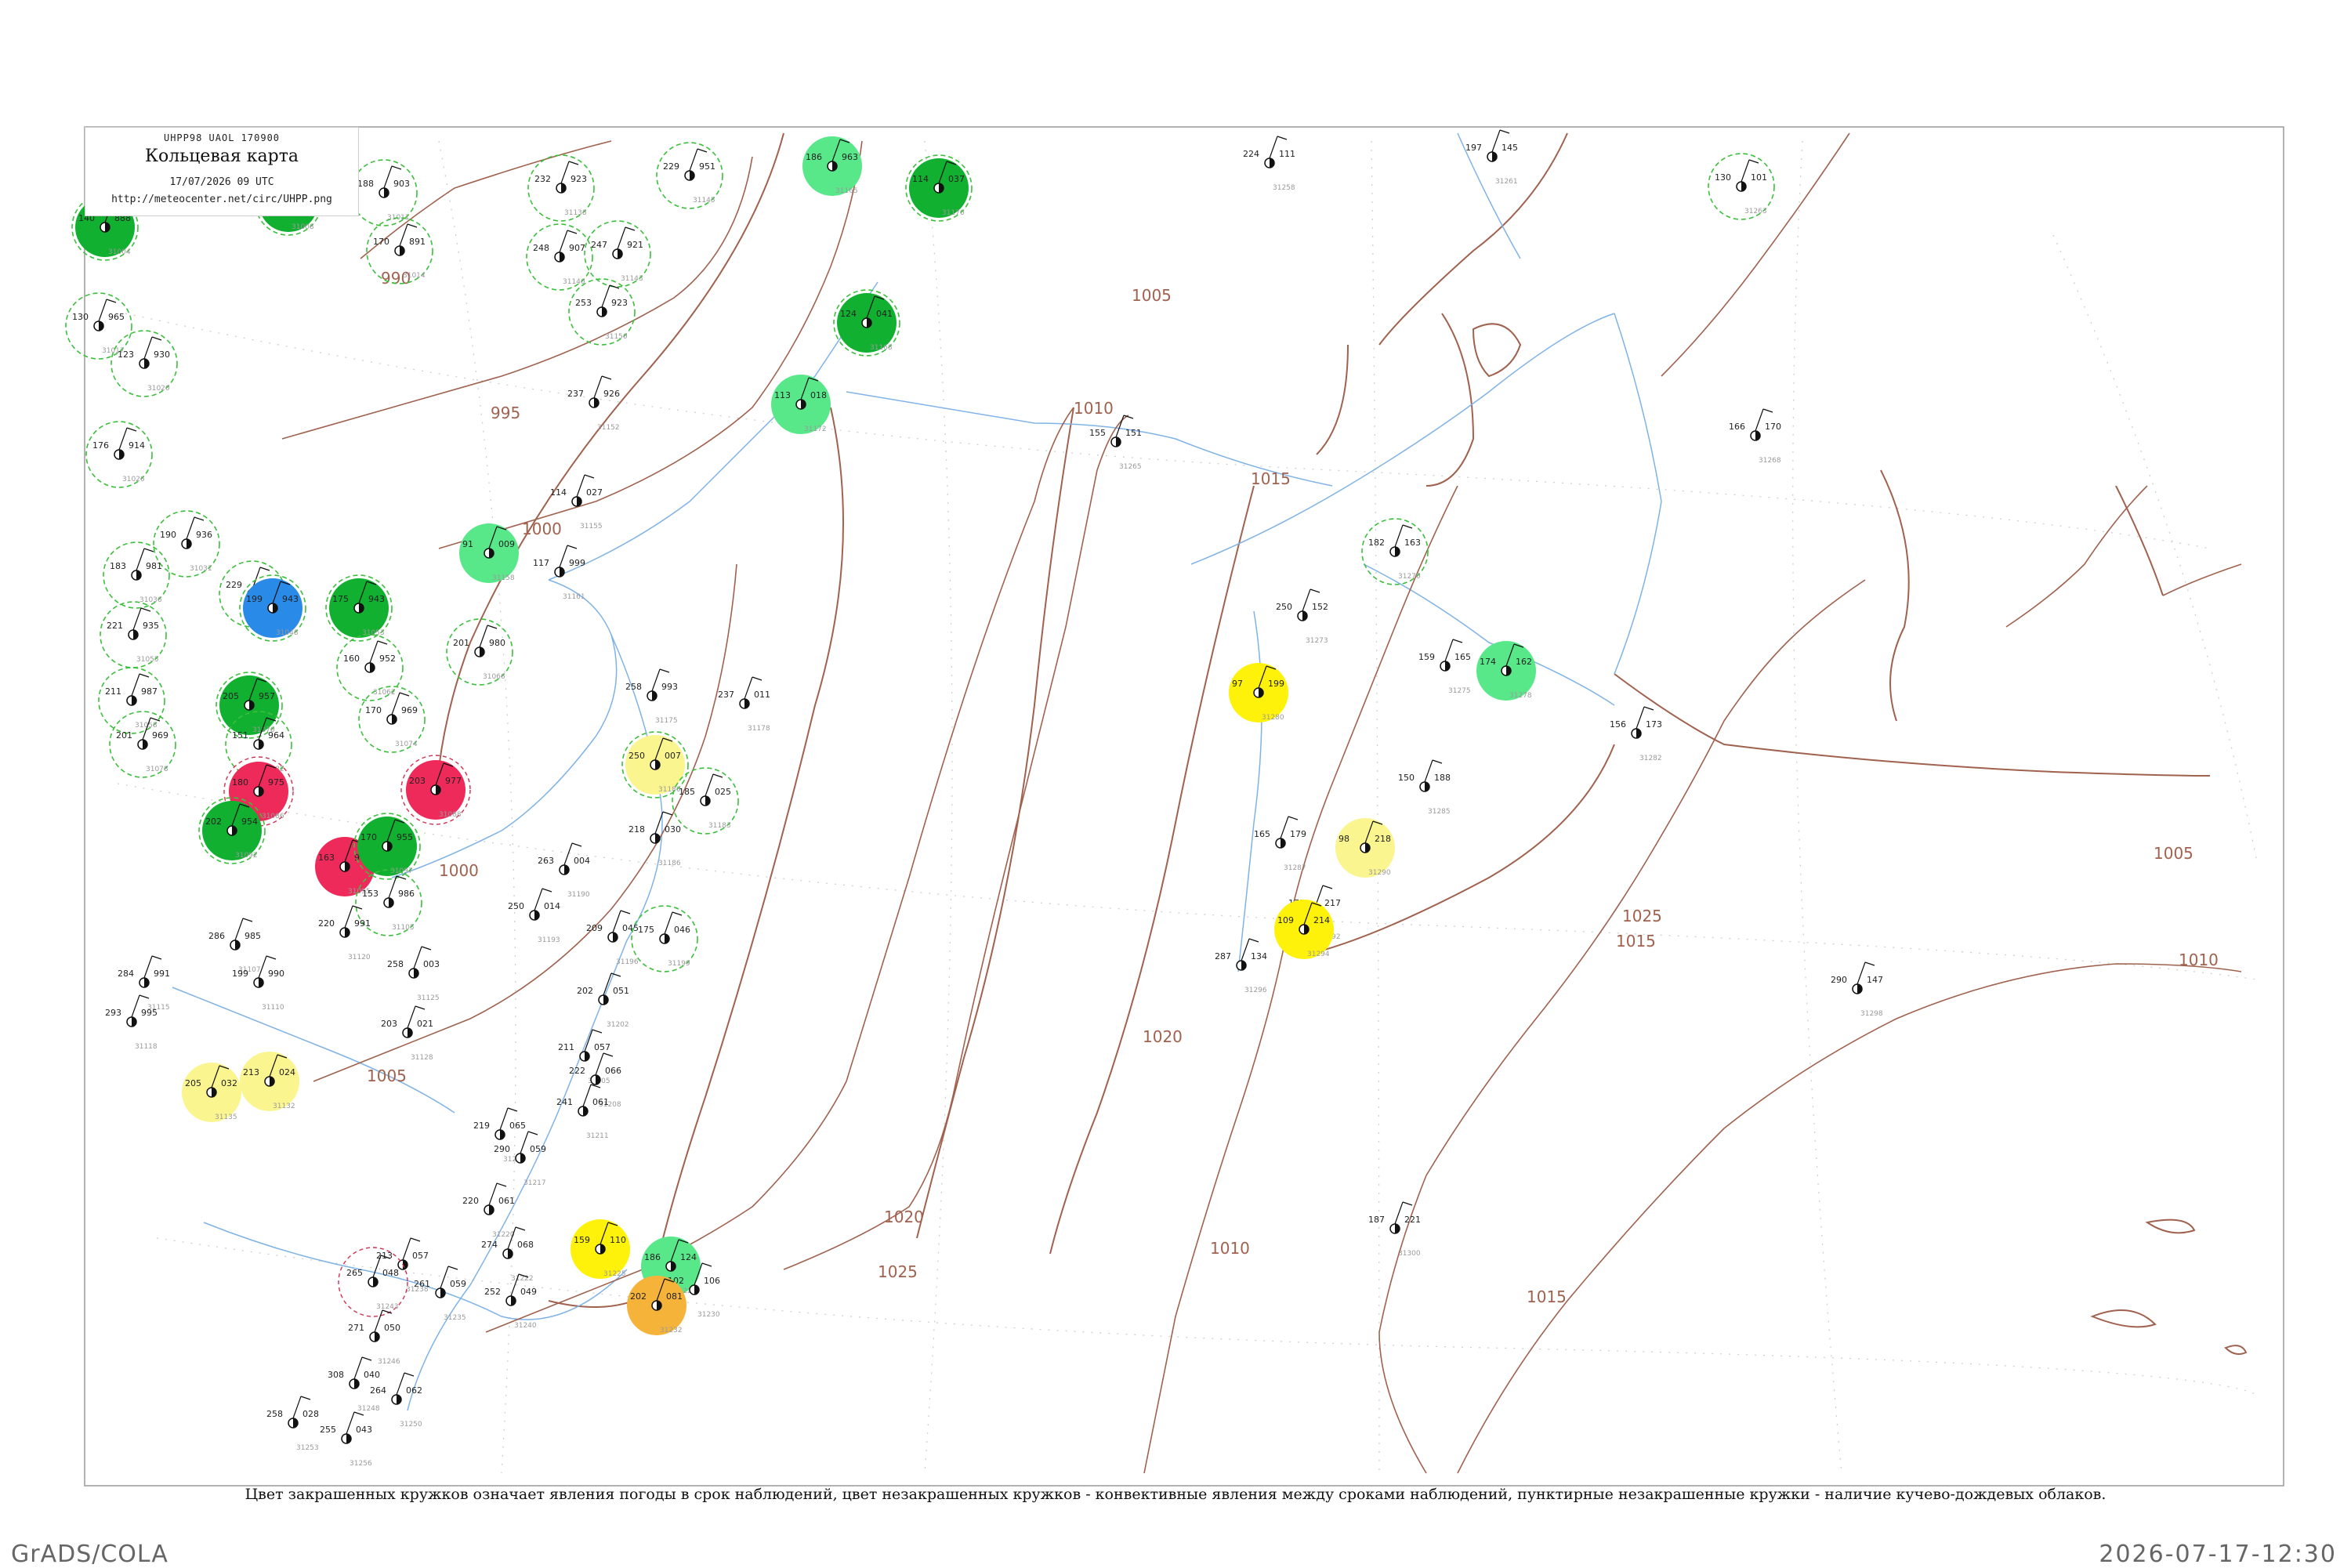  Describe the element at coordinates (956, 179) in the screenshot. I see `station-pressure: 037` at that location.